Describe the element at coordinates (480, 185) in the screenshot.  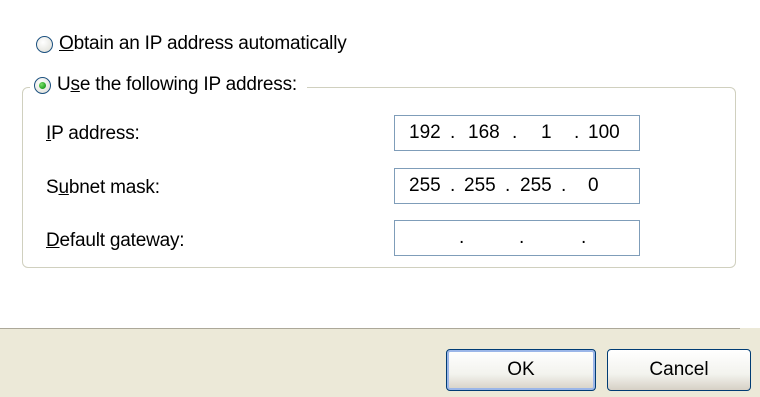
I see `subnet-octet-2: 255` at that location.